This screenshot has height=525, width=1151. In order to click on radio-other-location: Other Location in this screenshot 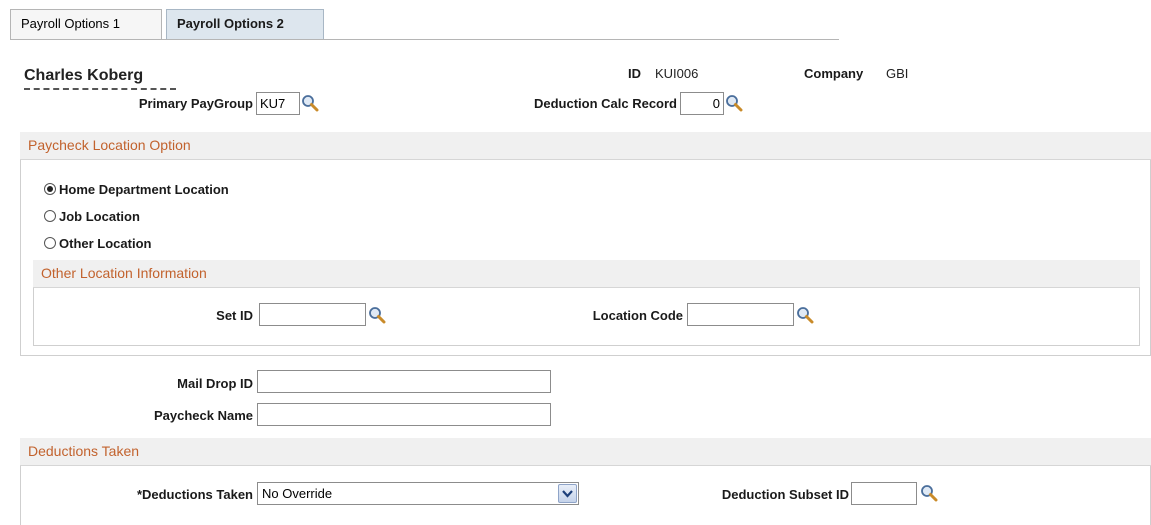, I will do `click(97, 243)`.